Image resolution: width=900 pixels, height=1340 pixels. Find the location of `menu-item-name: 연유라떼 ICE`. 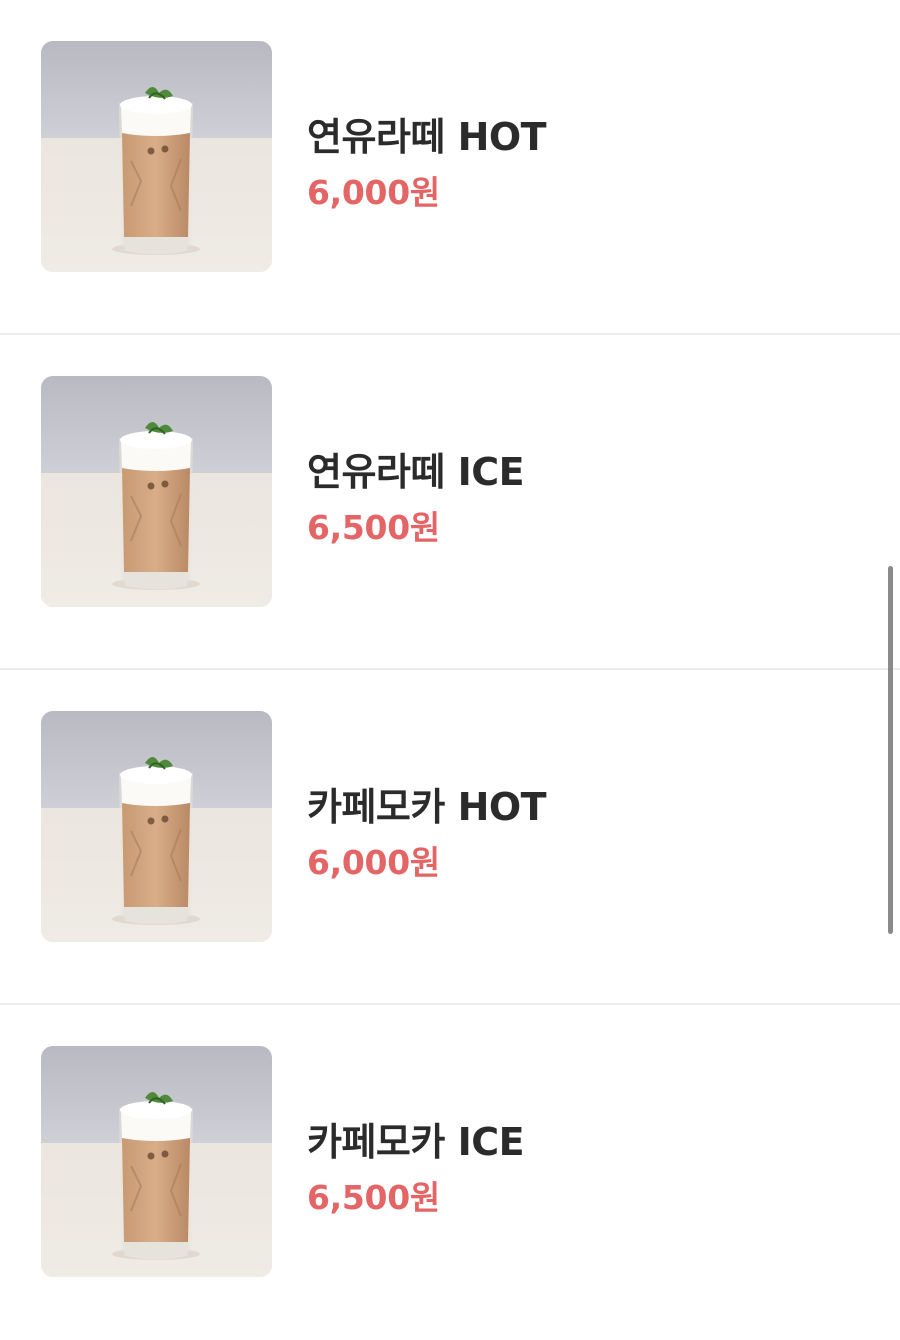

menu-item-name: 연유라떼 ICE is located at coordinates (416, 472).